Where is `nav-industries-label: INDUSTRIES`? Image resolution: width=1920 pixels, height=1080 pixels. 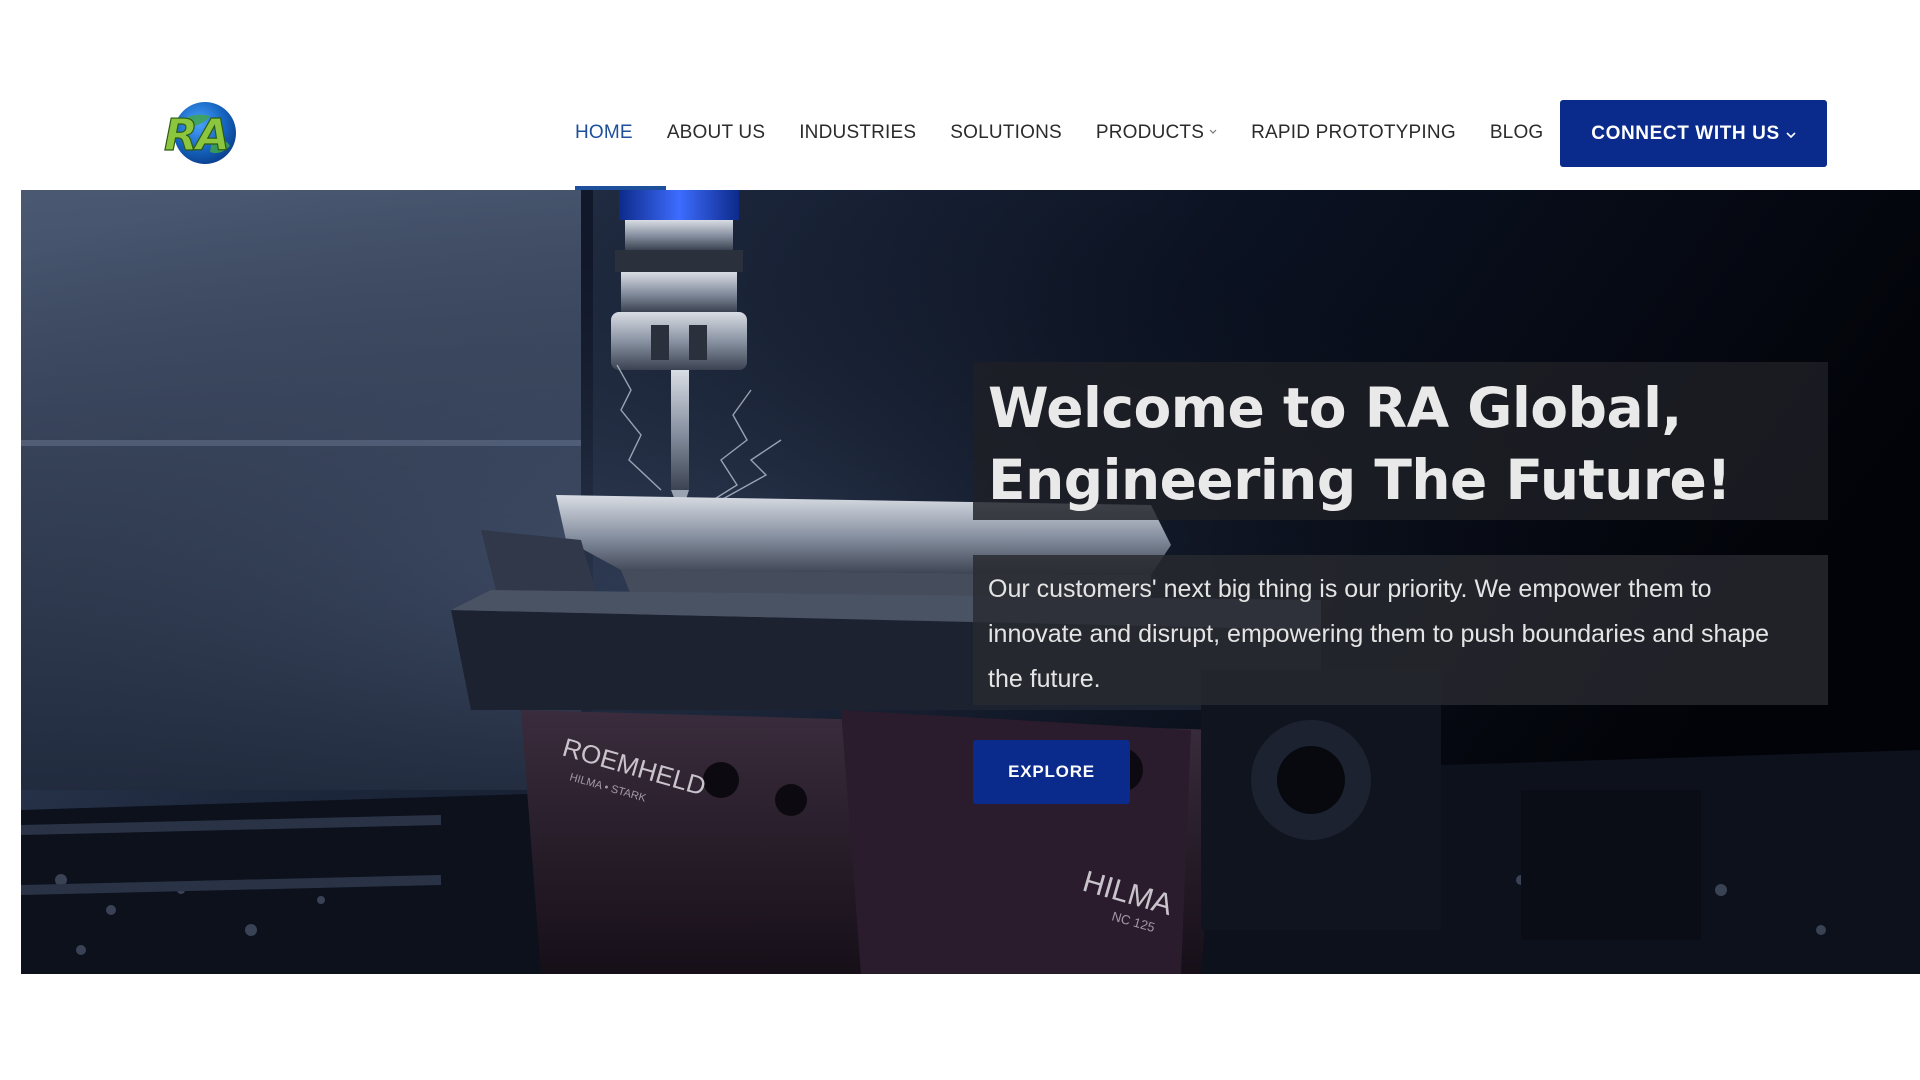
nav-industries-label: INDUSTRIES is located at coordinates (858, 132).